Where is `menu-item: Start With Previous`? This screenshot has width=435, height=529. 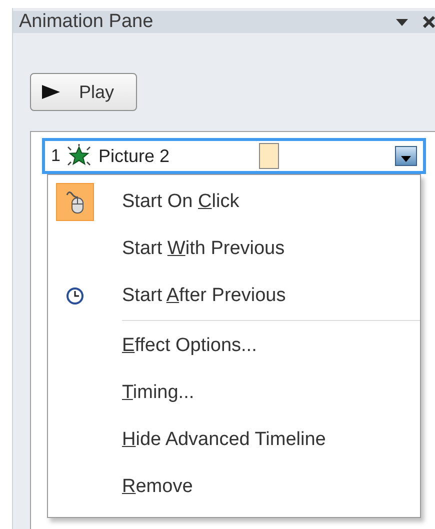 menu-item: Start With Previous is located at coordinates (234, 248).